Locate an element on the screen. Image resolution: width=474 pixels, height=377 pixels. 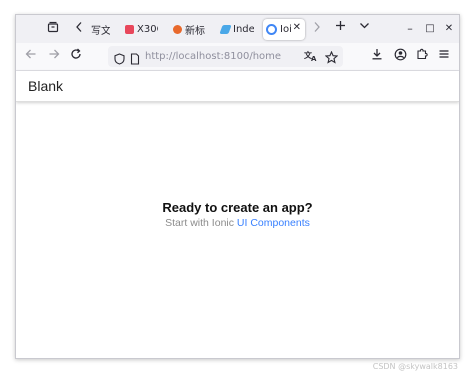
favicon-icon is located at coordinates (129, 29).